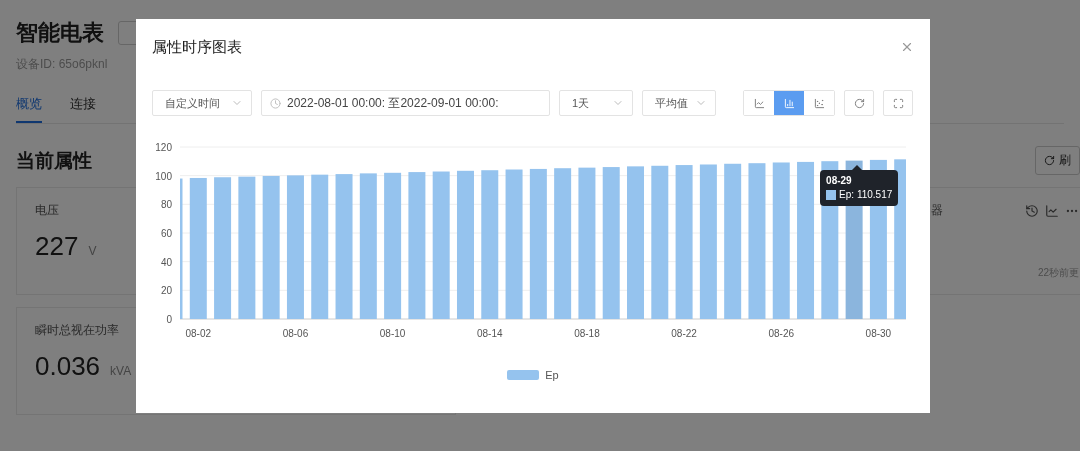  Describe the element at coordinates (169, 319) in the screenshot. I see `axis-label: 0` at that location.